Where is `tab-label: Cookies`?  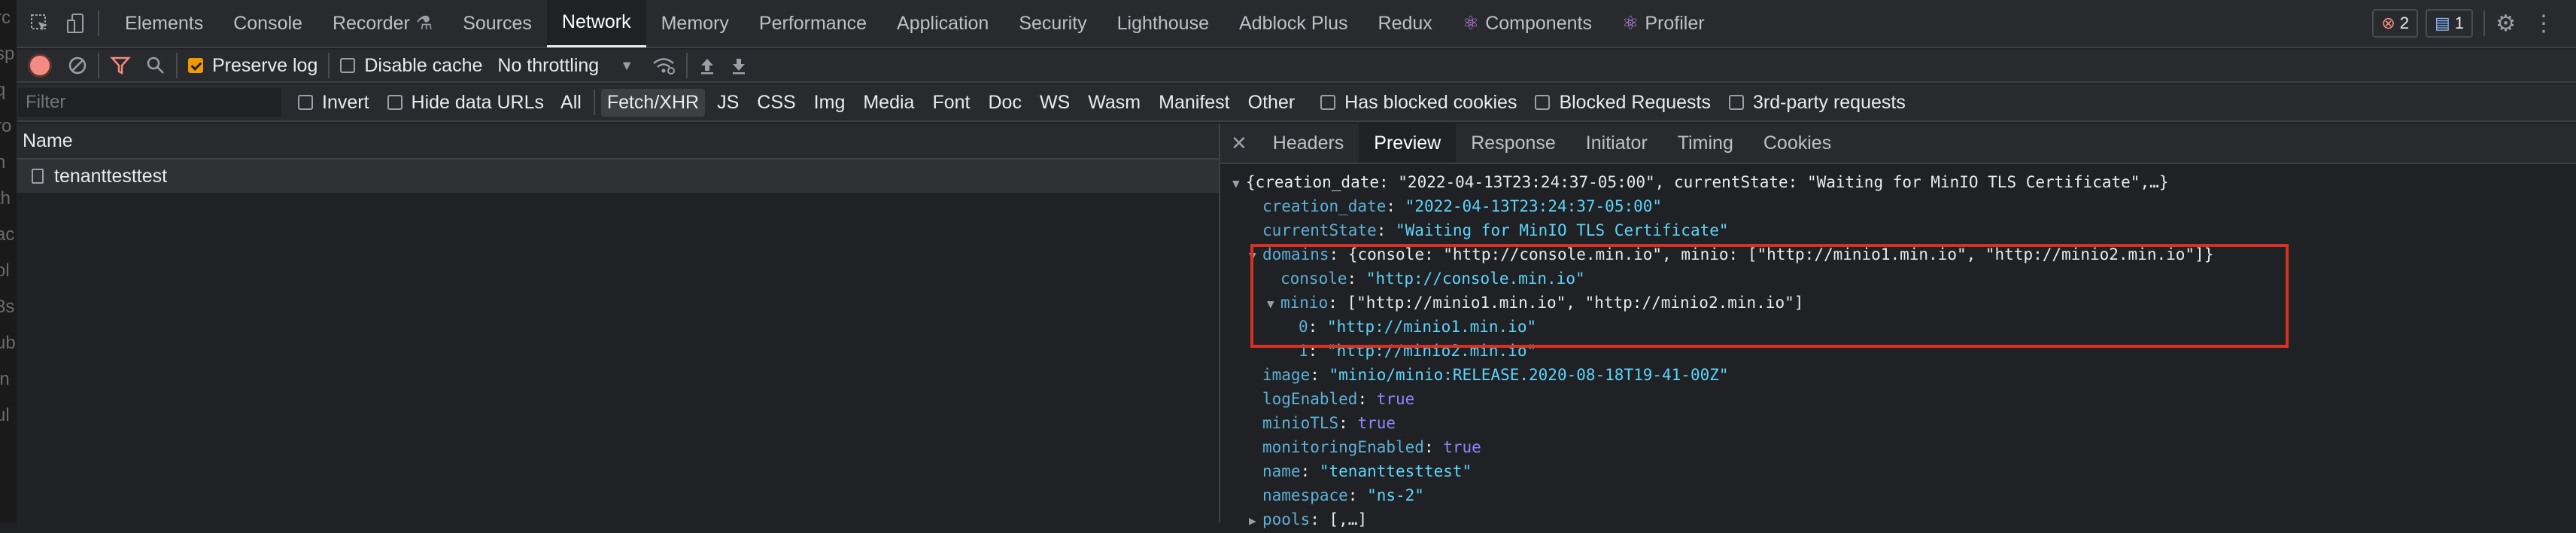
tab-label: Cookies is located at coordinates (1798, 143).